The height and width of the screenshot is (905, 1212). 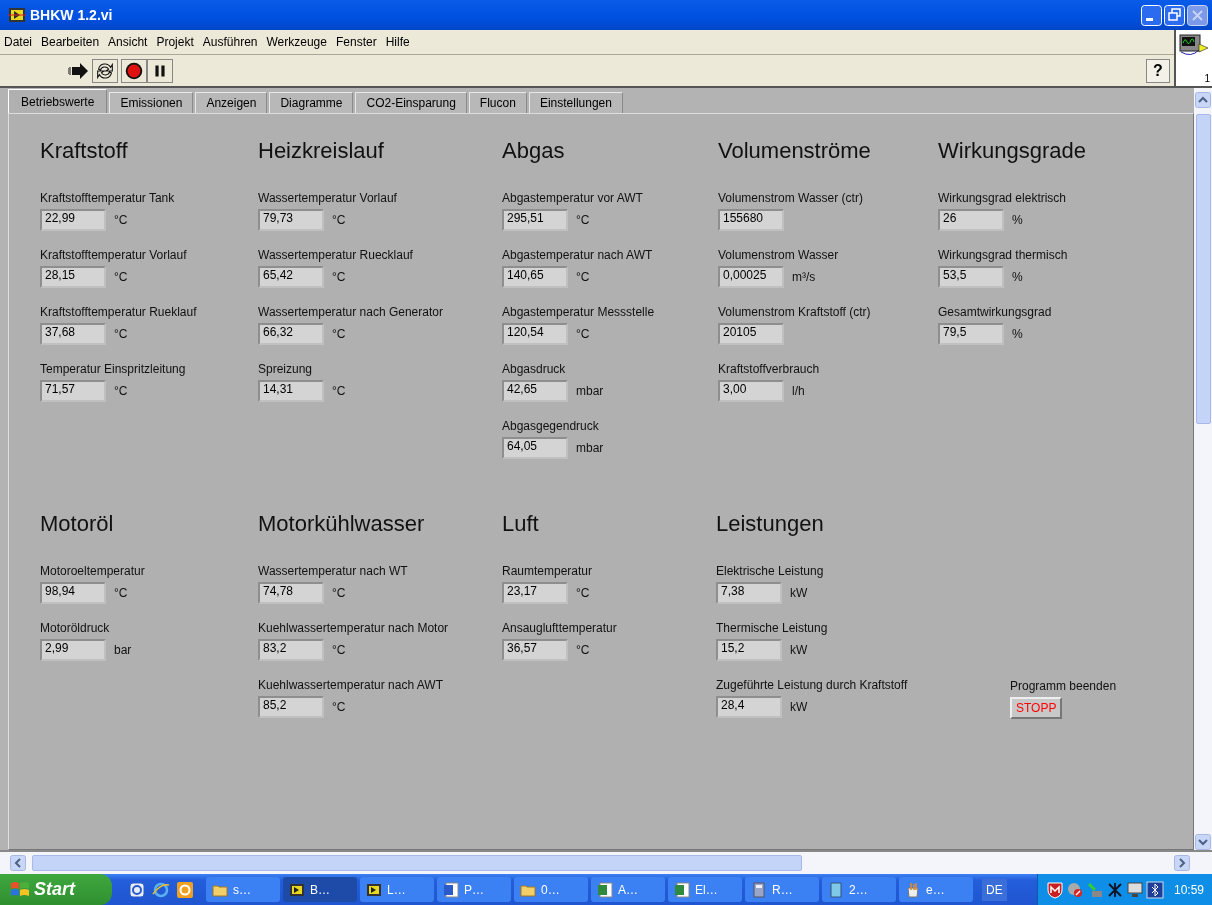 I want to click on document-icon, so click(x=451, y=889).